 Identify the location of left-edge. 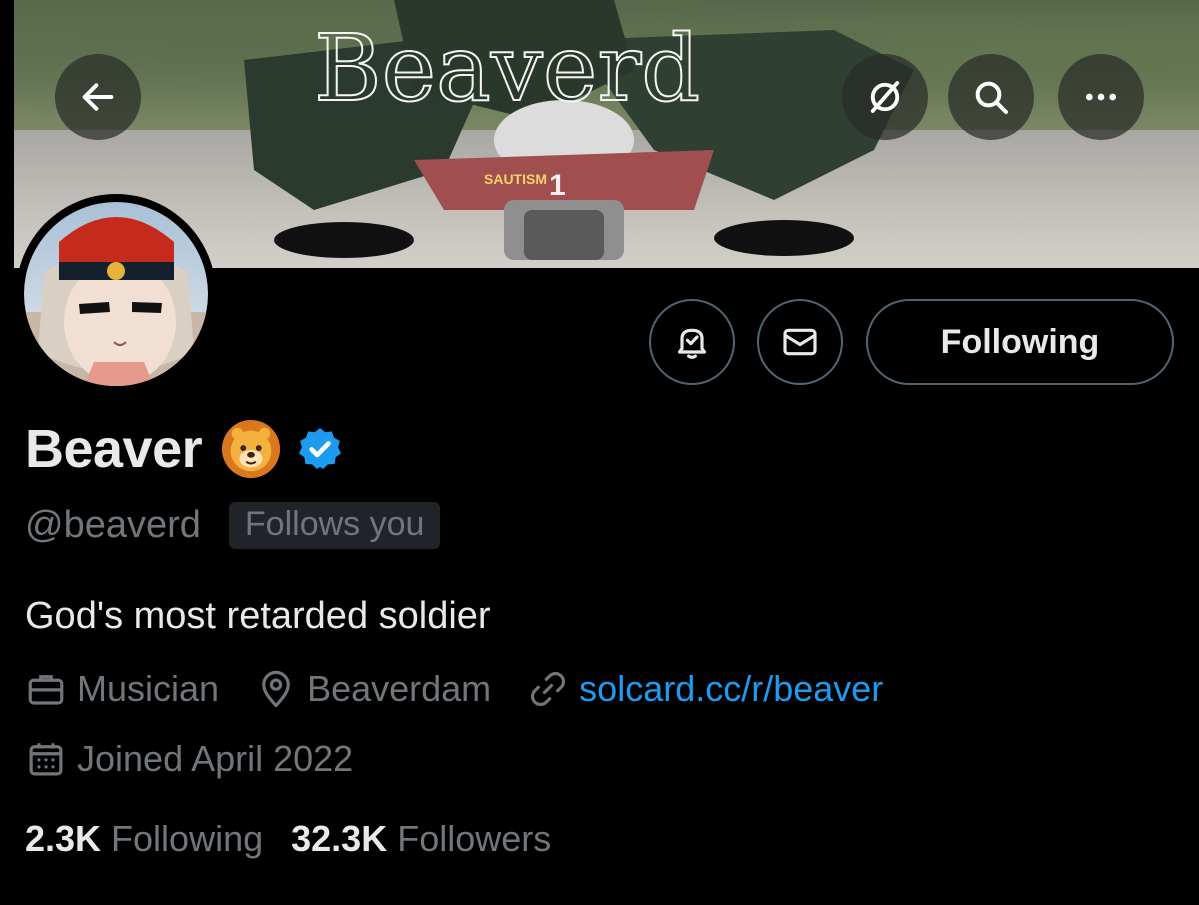
(7, 134).